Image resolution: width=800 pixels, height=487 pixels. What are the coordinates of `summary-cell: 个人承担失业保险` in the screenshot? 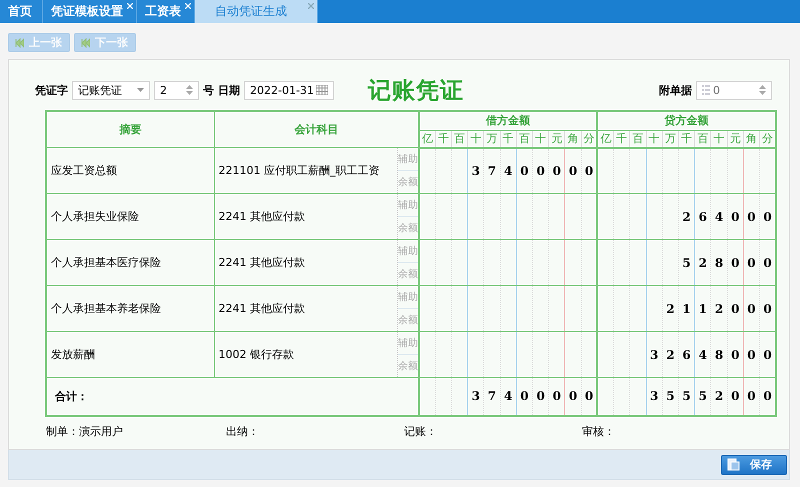 It's located at (130, 217).